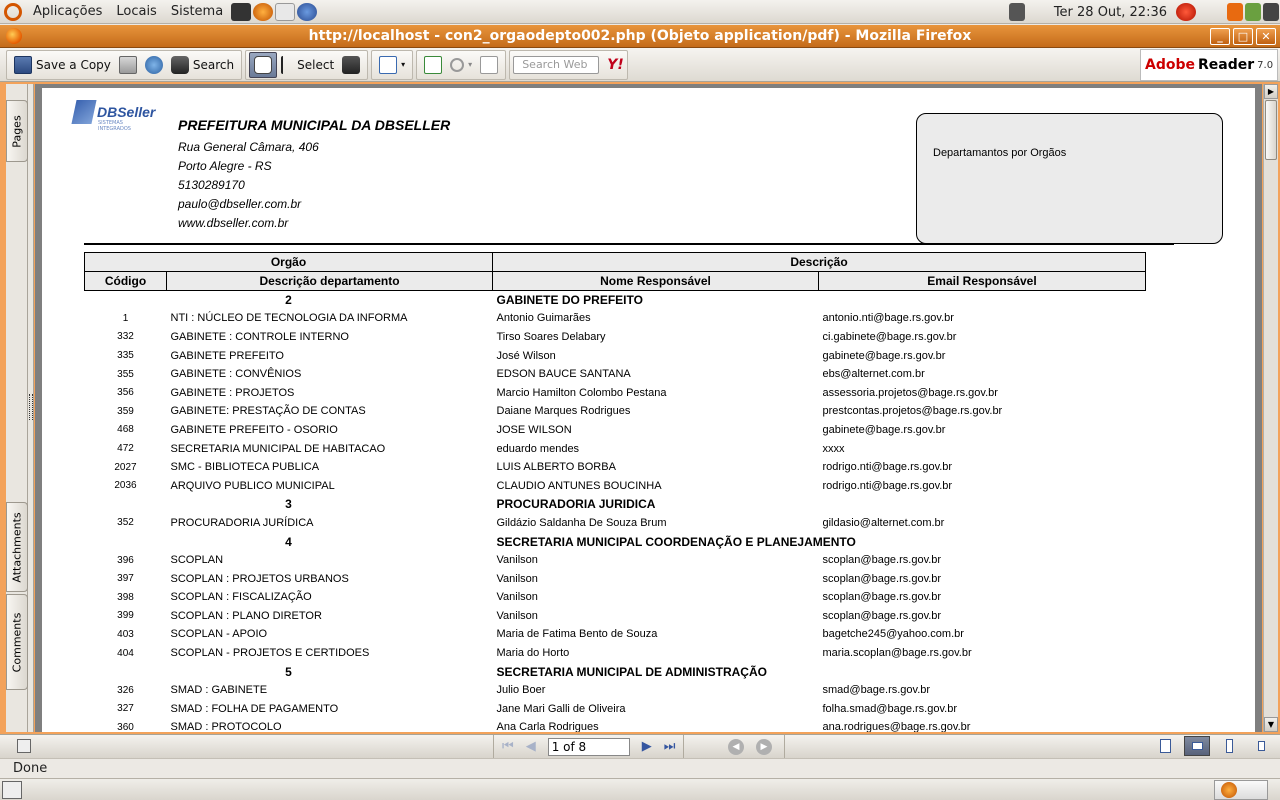 The height and width of the screenshot is (800, 1280). I want to click on adobe-reader-brand: Adobe Reader 7.0, so click(1209, 65).